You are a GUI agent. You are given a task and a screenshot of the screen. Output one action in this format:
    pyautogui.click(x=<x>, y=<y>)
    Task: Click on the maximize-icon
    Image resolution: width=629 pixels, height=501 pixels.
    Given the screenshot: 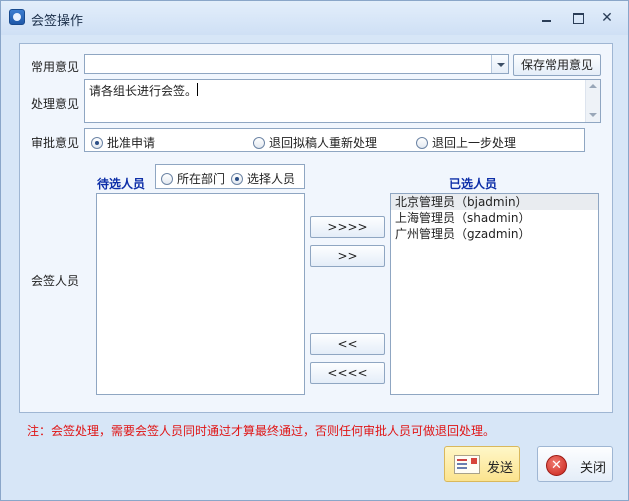 What is the action you would take?
    pyautogui.click(x=578, y=18)
    